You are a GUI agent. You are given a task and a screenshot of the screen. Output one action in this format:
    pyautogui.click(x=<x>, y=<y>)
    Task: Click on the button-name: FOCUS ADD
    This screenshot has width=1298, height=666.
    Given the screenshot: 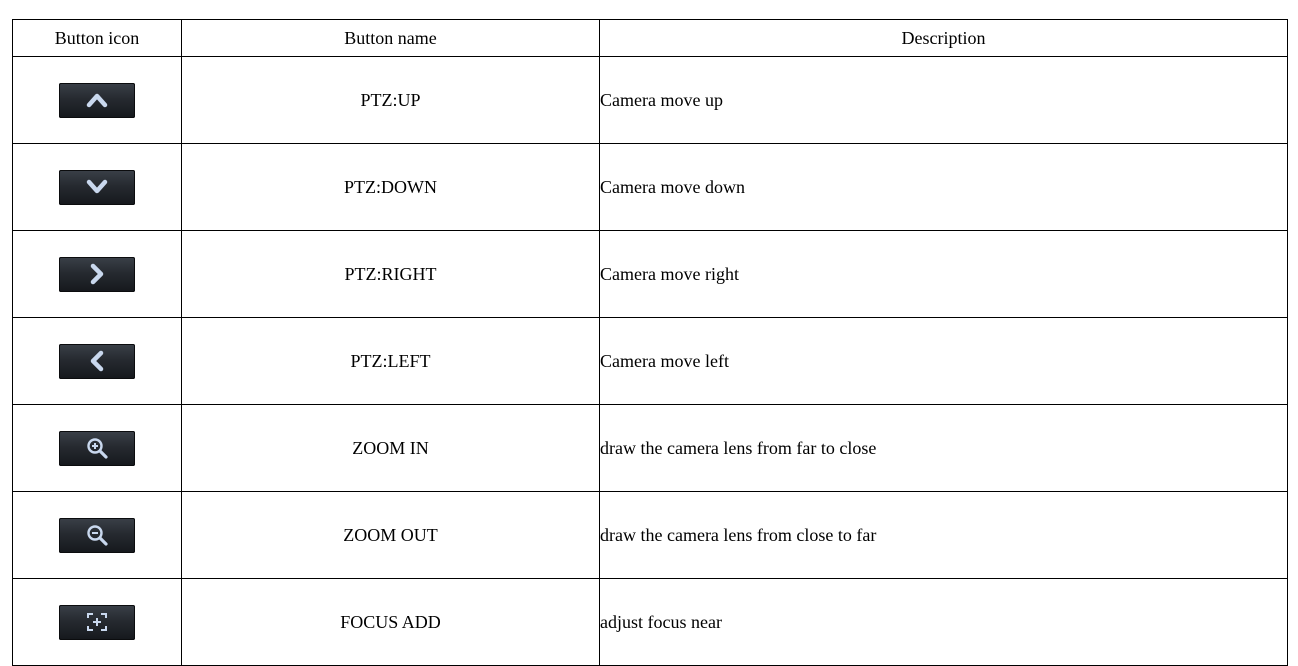 What is the action you would take?
    pyautogui.click(x=390, y=622)
    